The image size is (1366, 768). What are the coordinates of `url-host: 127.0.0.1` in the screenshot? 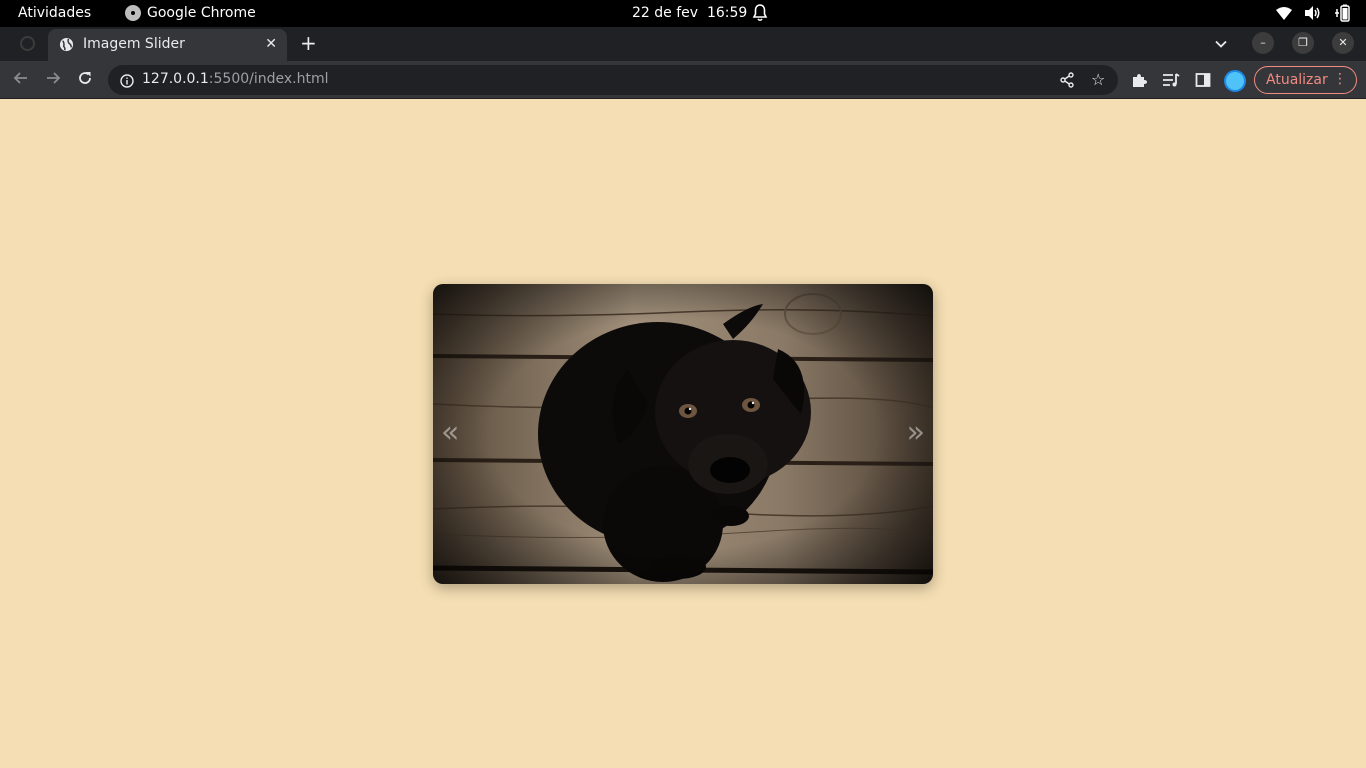 It's located at (175, 79).